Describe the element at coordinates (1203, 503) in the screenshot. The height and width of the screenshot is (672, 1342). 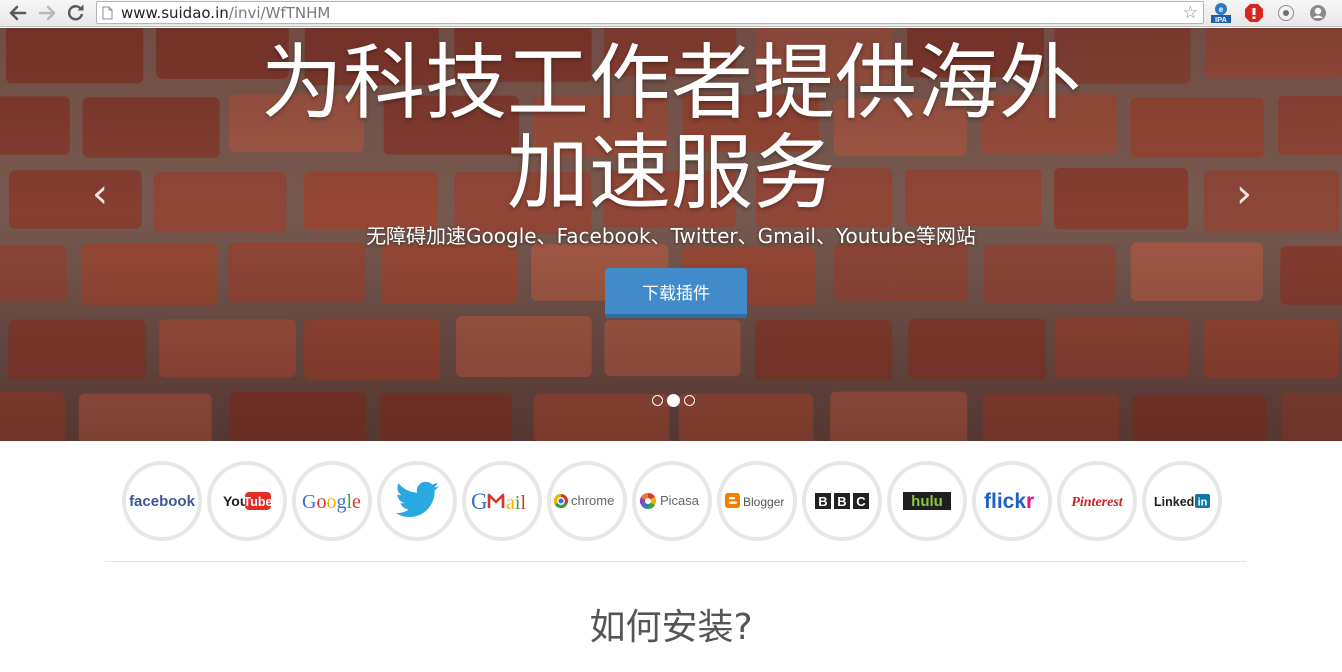
I see `svg-text: in` at that location.